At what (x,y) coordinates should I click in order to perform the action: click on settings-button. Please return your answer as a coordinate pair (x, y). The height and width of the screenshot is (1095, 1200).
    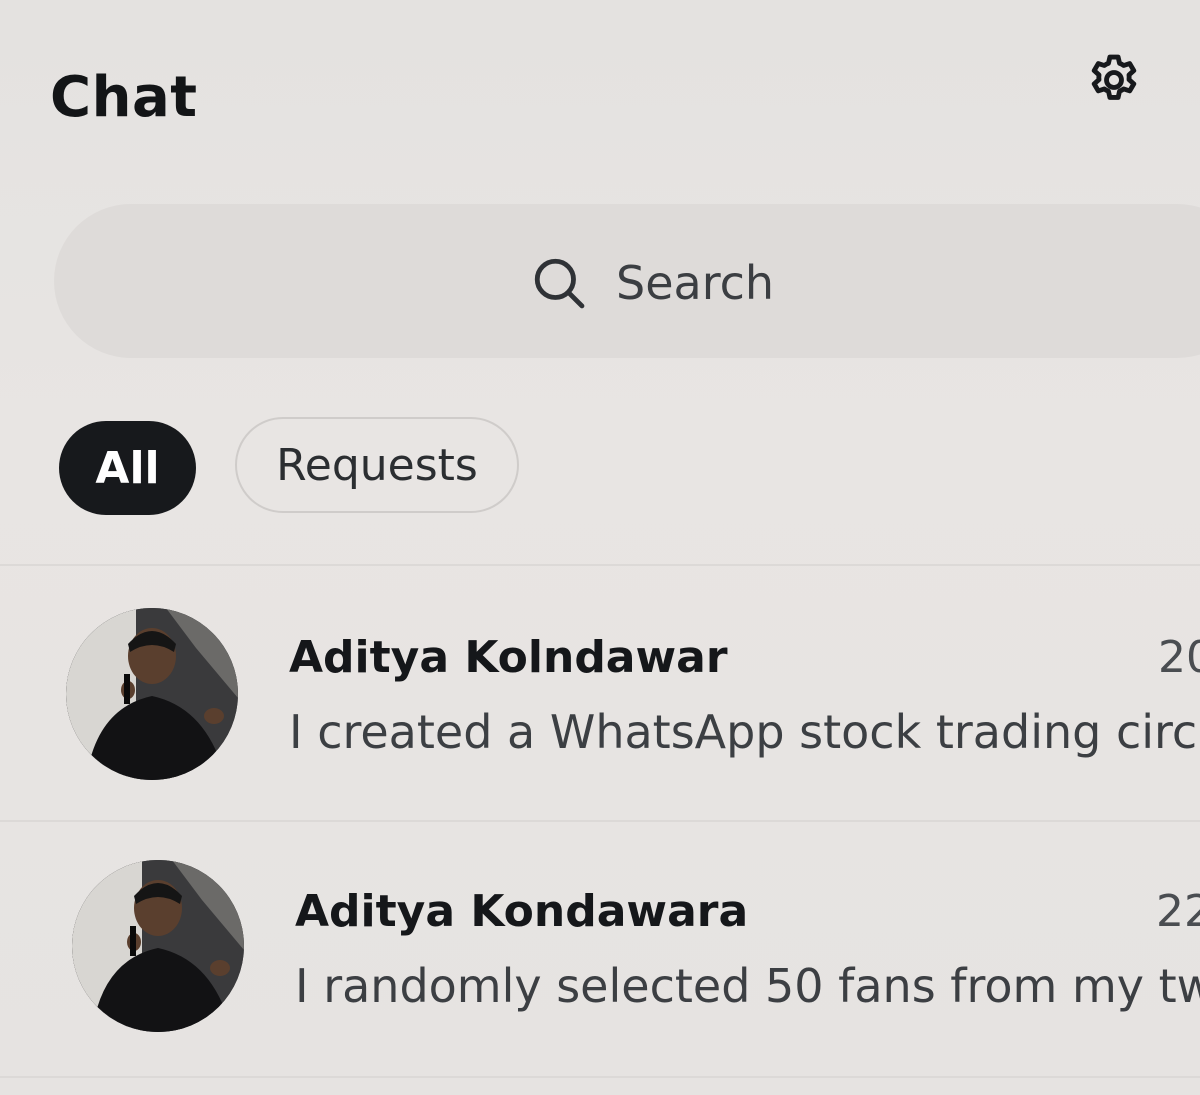
    Looking at the image, I should click on (1114, 80).